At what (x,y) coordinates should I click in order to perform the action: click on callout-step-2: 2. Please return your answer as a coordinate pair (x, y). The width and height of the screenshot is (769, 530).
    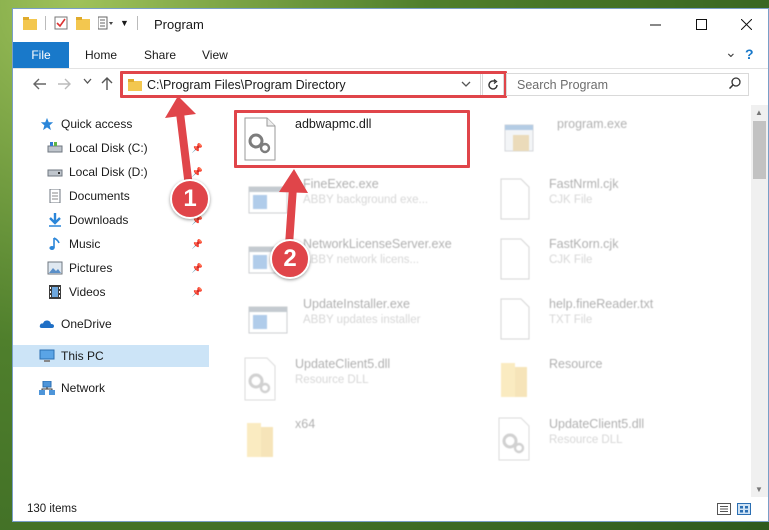
    Looking at the image, I should click on (290, 259).